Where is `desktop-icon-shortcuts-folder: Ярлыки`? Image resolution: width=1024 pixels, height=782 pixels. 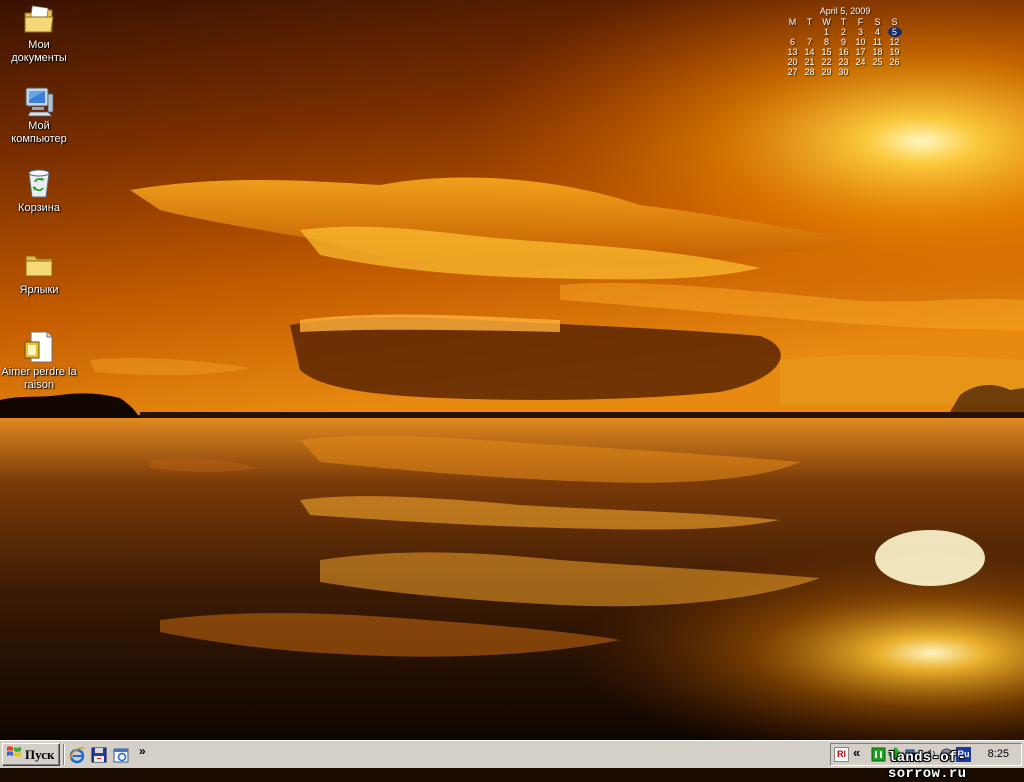
desktop-icon-shortcuts-folder: Ярлыки is located at coordinates (39, 272).